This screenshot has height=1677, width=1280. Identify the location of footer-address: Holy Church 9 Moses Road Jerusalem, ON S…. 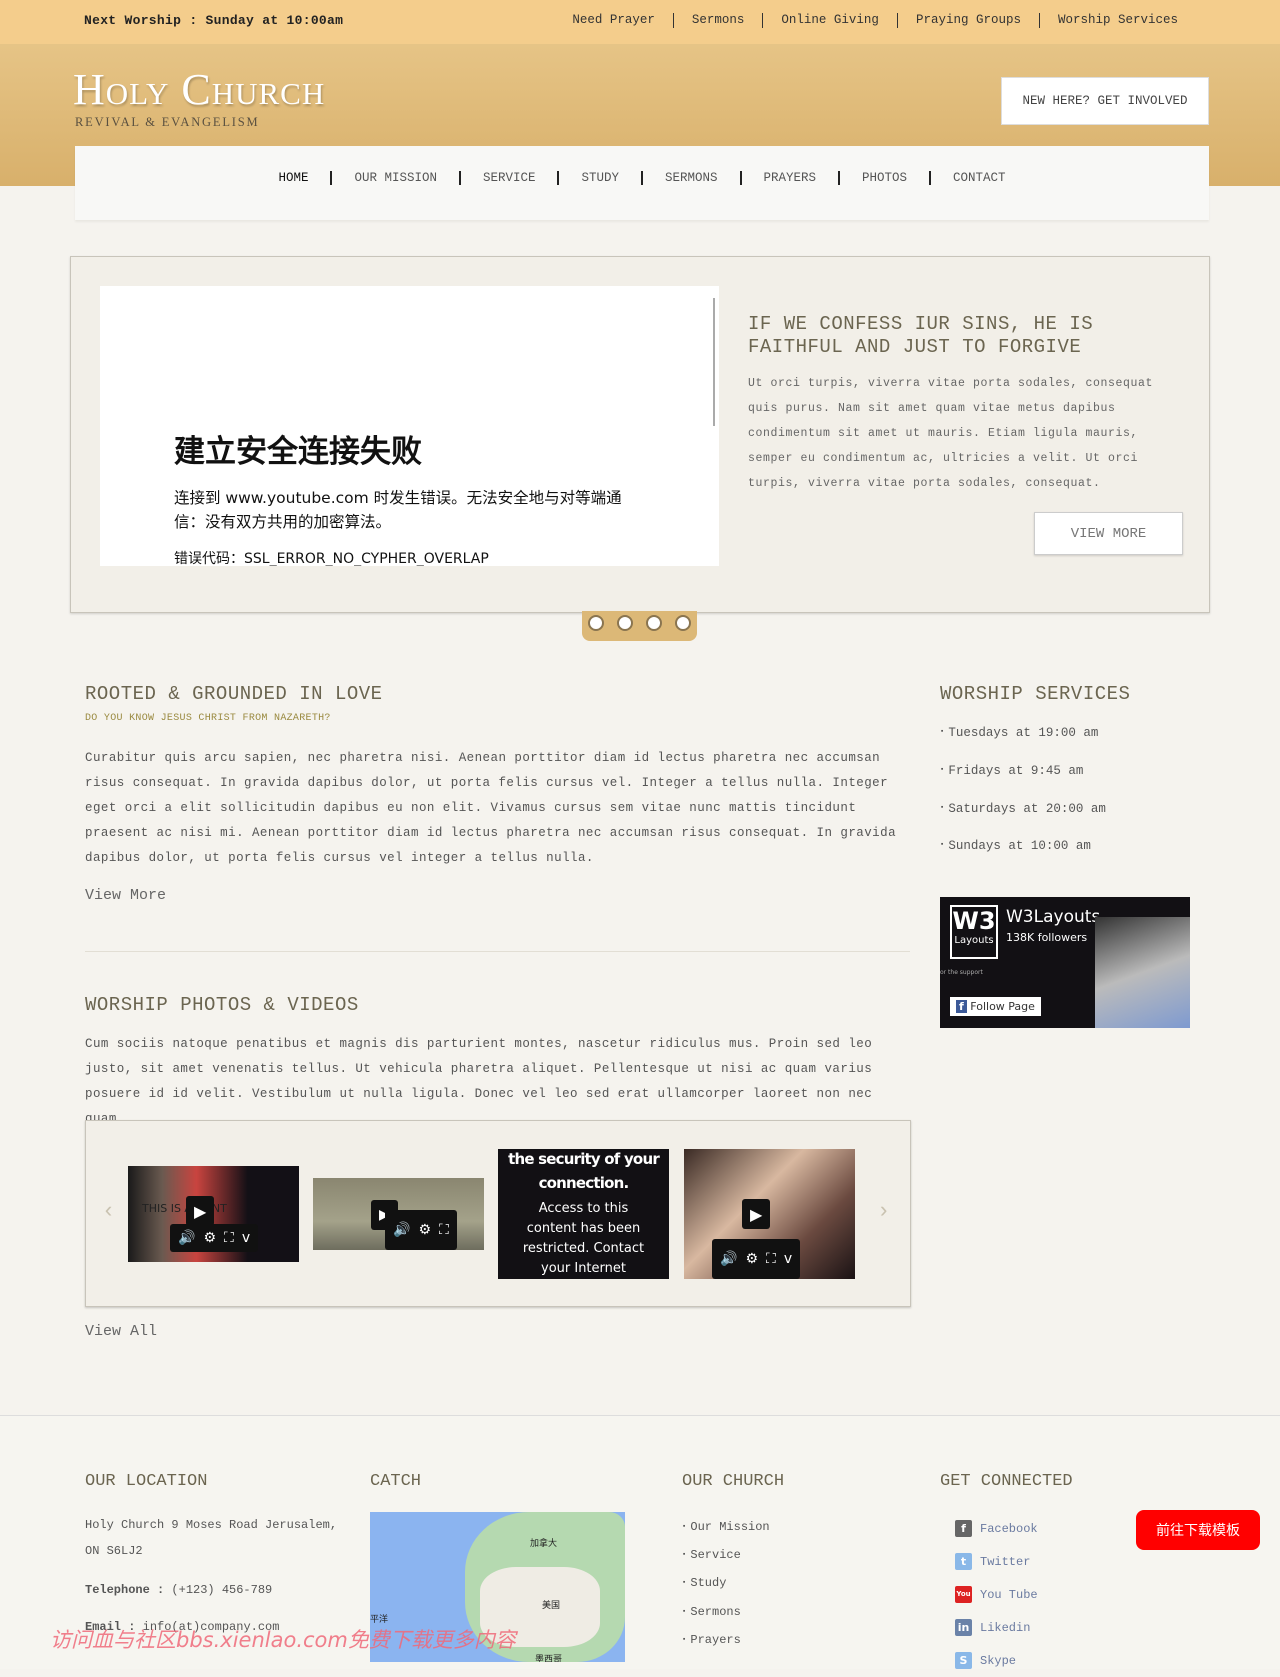
(211, 1538).